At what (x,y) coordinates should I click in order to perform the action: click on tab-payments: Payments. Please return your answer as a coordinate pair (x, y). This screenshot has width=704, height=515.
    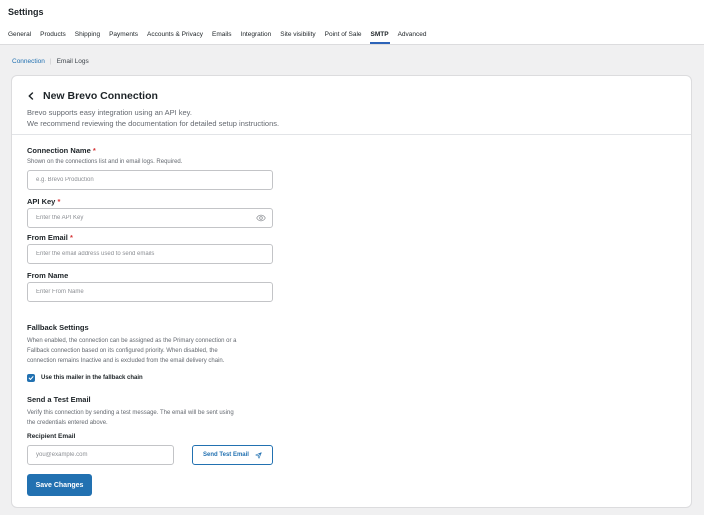
    Looking at the image, I should click on (123, 37).